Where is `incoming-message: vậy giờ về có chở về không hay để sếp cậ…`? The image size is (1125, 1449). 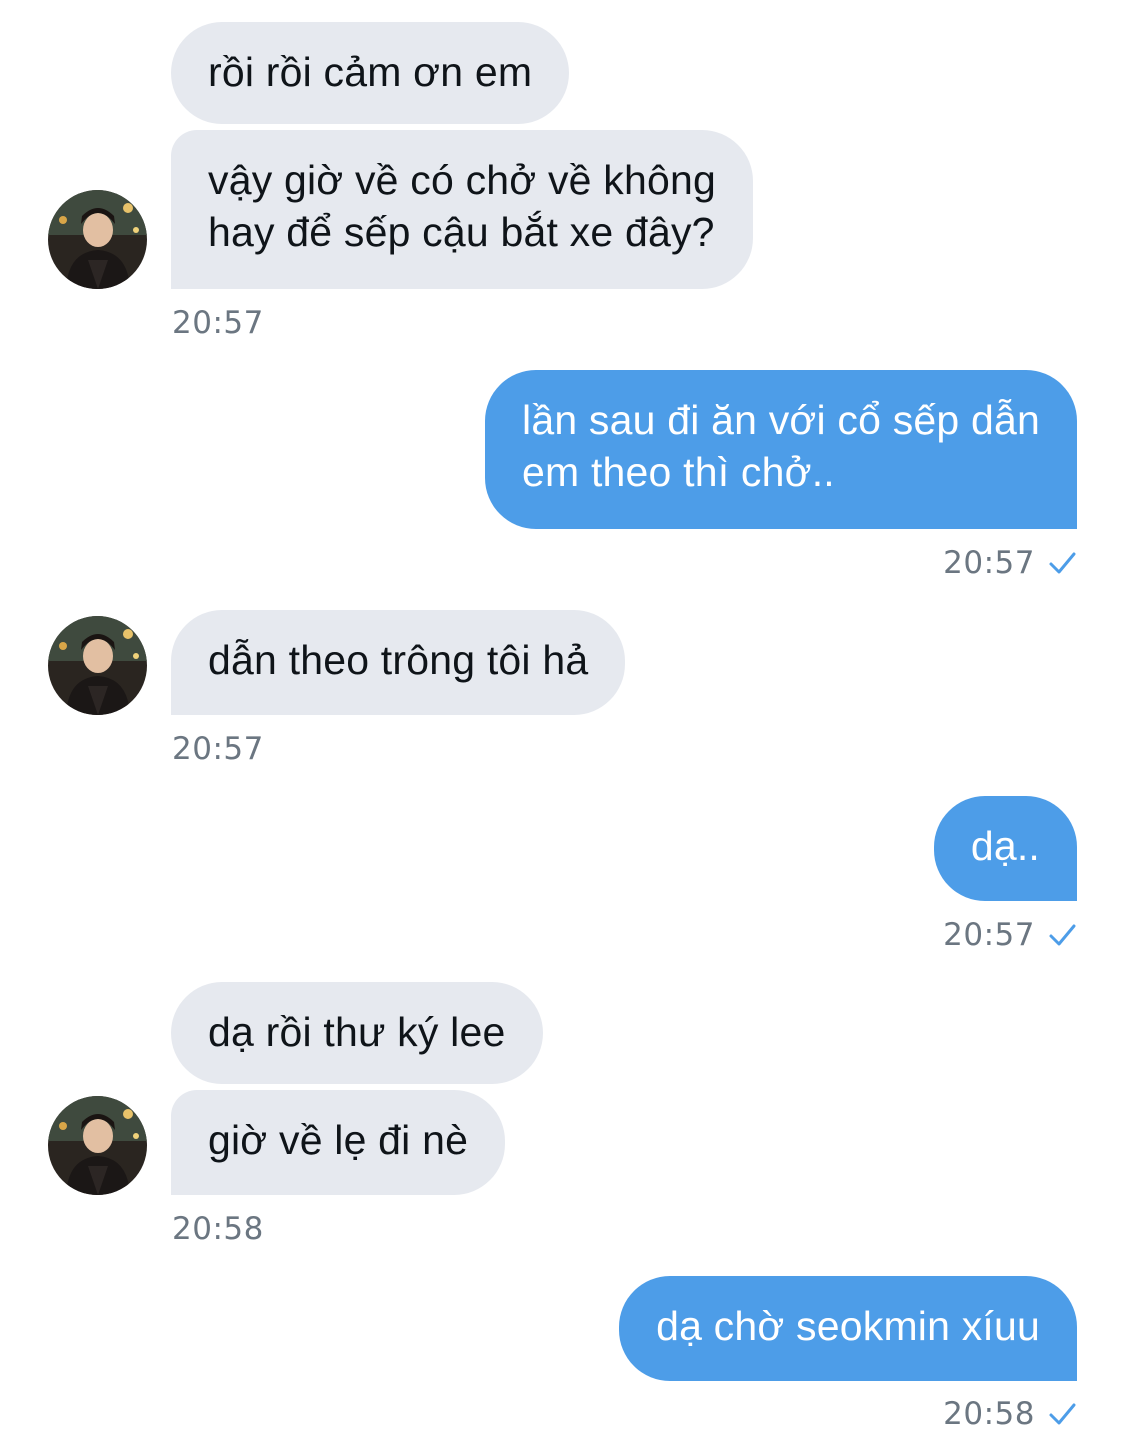
incoming-message: vậy giờ về có chở về không hay để sếp cậ… is located at coordinates (462, 209).